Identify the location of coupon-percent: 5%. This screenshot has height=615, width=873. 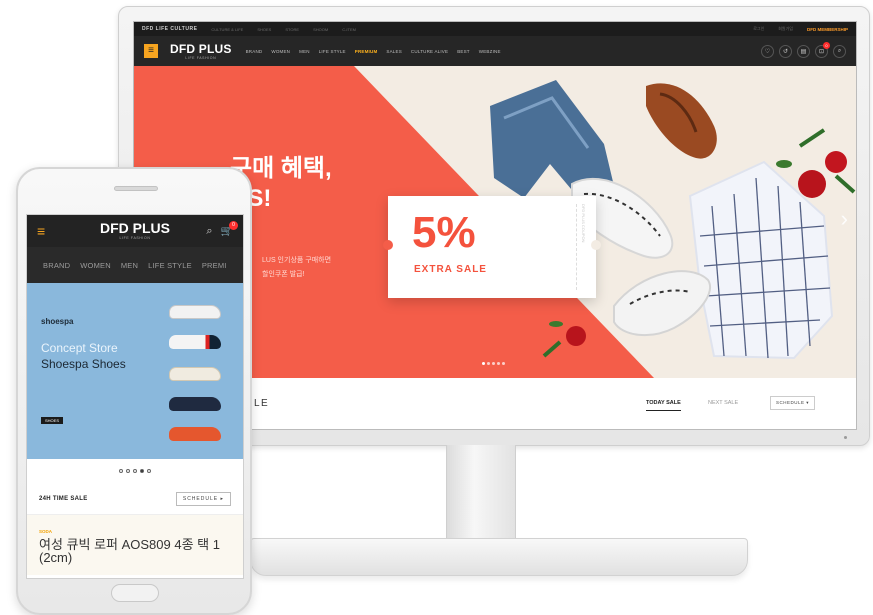
(444, 232).